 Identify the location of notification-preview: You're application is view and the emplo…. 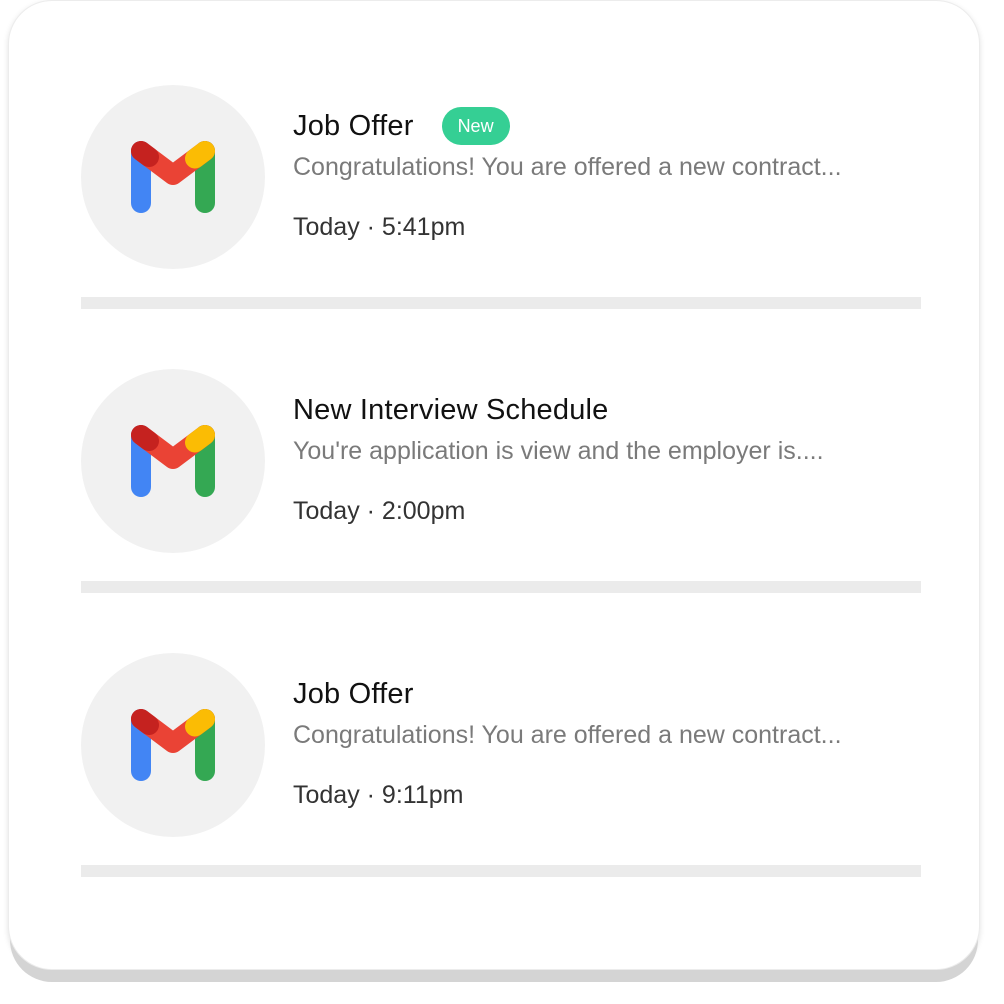
(558, 451).